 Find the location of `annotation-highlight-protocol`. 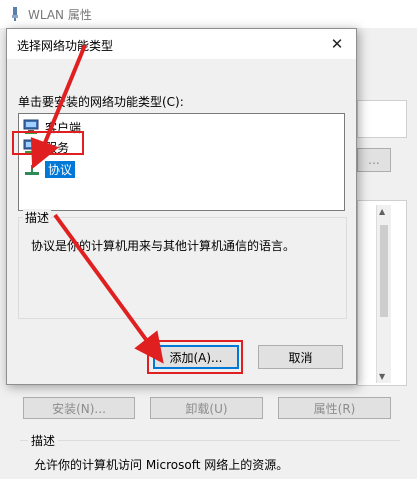

annotation-highlight-protocol is located at coordinates (48, 143).